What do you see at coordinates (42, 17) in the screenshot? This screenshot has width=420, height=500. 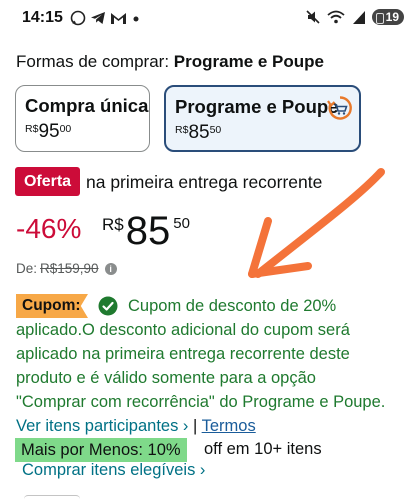 I see `status-time: 14:15` at bounding box center [42, 17].